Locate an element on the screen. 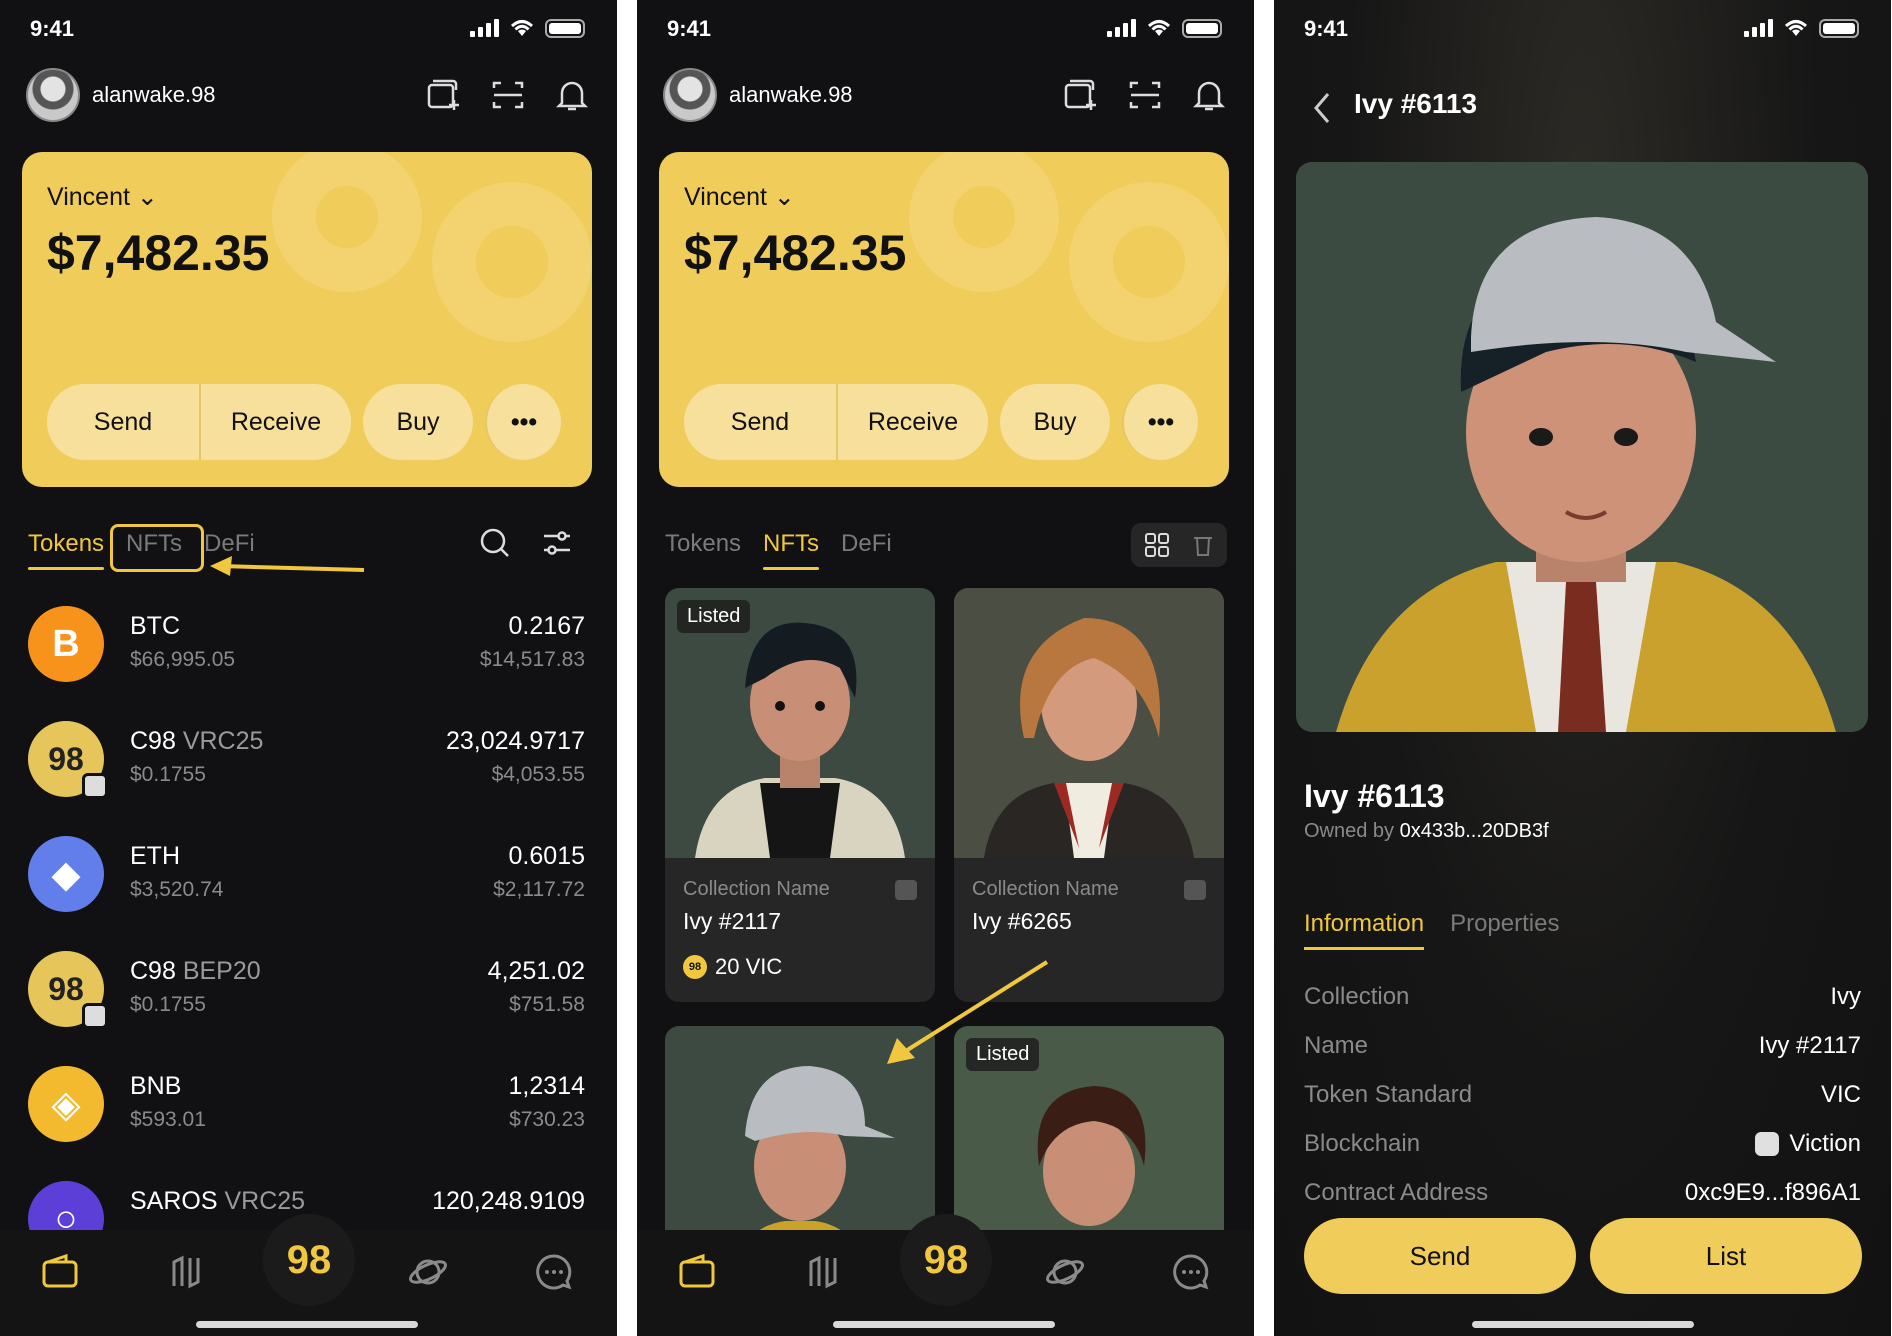 The width and height of the screenshot is (1892, 1336). viction-icon is located at coordinates (1767, 1144).